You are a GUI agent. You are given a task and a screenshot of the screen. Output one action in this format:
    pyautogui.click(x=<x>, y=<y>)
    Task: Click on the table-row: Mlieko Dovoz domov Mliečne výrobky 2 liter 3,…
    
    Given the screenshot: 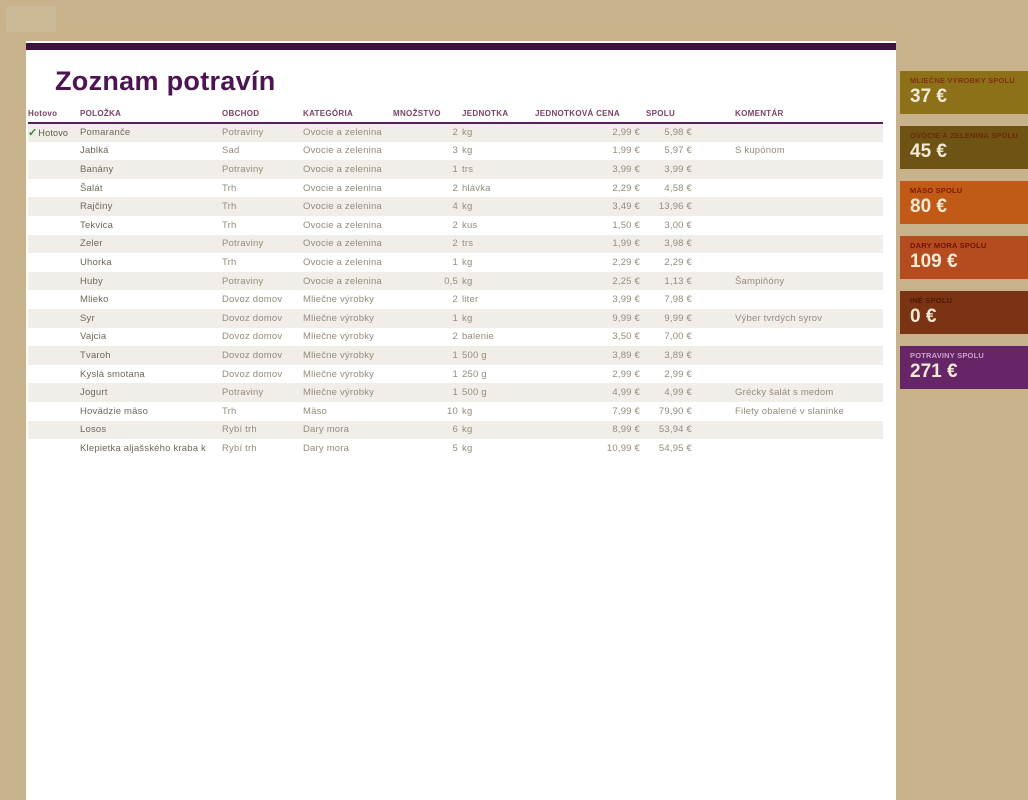 What is the action you would take?
    pyautogui.click(x=455, y=299)
    